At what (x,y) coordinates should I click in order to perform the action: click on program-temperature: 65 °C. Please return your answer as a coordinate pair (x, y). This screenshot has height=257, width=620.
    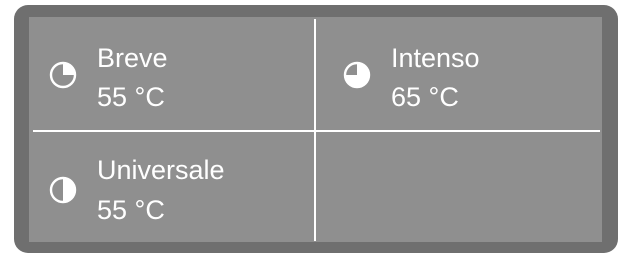
    Looking at the image, I should click on (425, 97).